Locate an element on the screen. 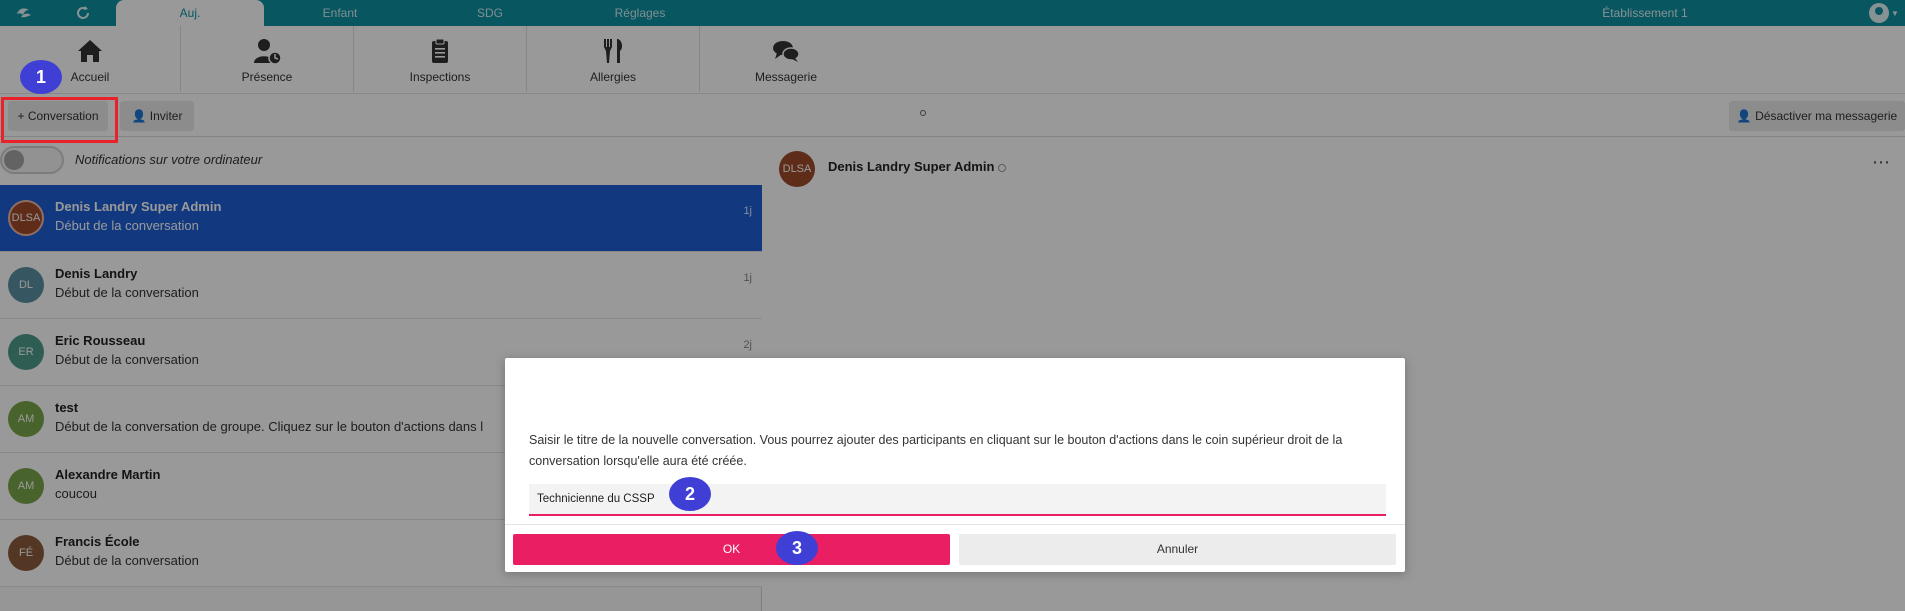 Image resolution: width=1905 pixels, height=611 pixels. conversation-title-field is located at coordinates (957, 500).